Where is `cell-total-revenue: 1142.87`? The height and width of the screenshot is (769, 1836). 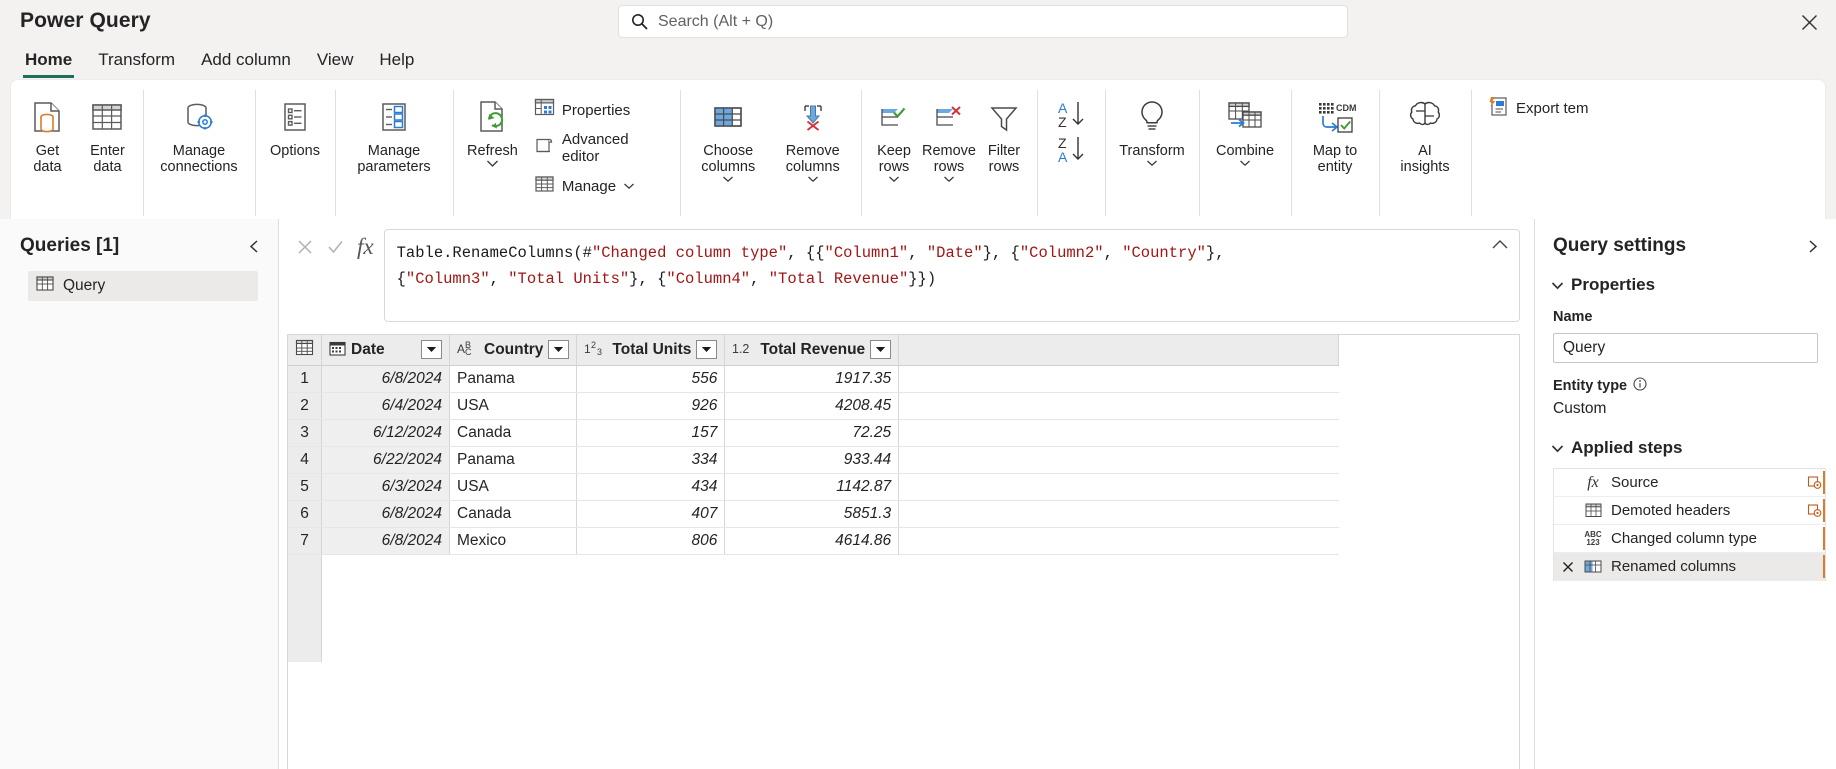 cell-total-revenue: 1142.87 is located at coordinates (812, 487).